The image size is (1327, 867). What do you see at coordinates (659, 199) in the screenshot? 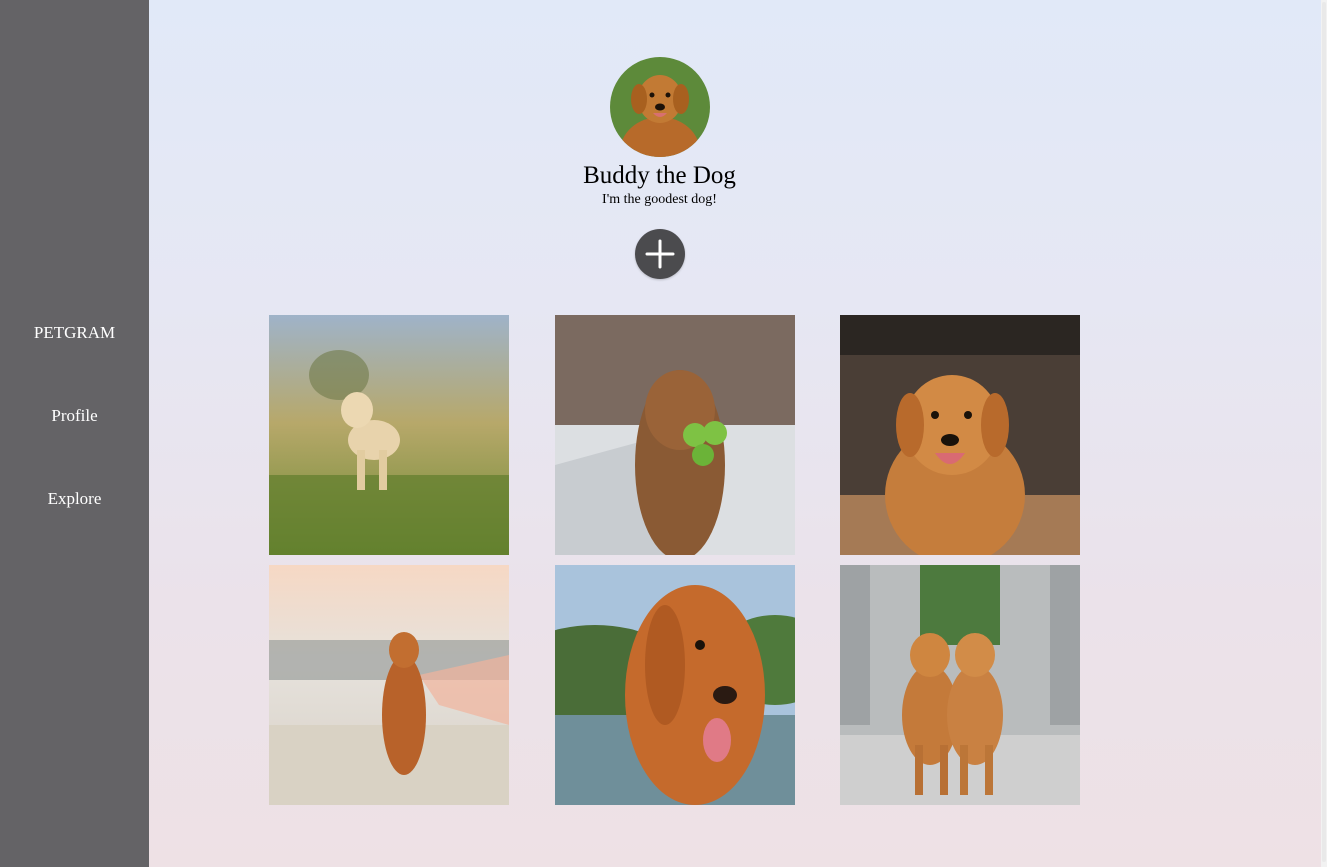
I see `profile-bio: I'm the goodest dog!` at bounding box center [659, 199].